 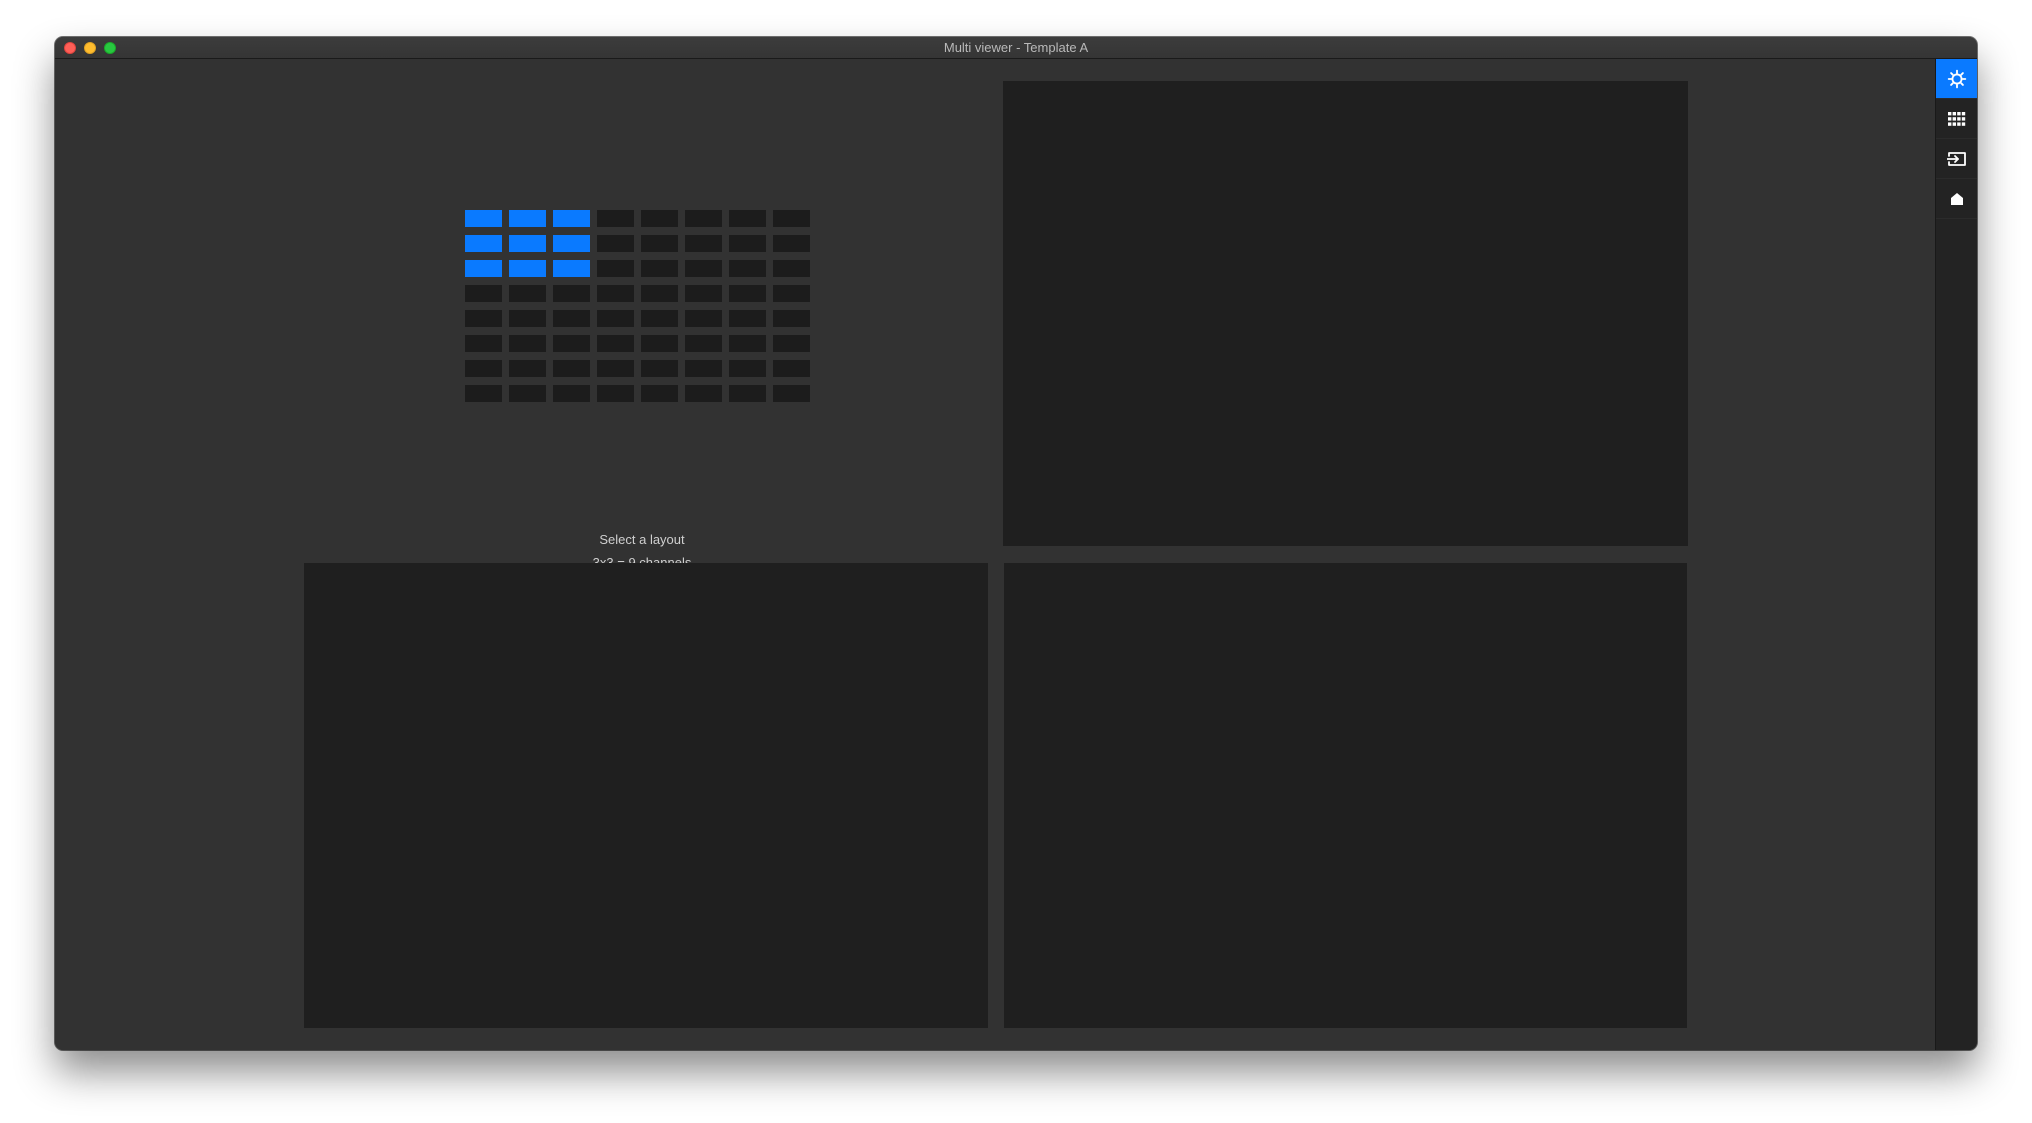 I want to click on sidebar-item-settings, so click(x=1956, y=79).